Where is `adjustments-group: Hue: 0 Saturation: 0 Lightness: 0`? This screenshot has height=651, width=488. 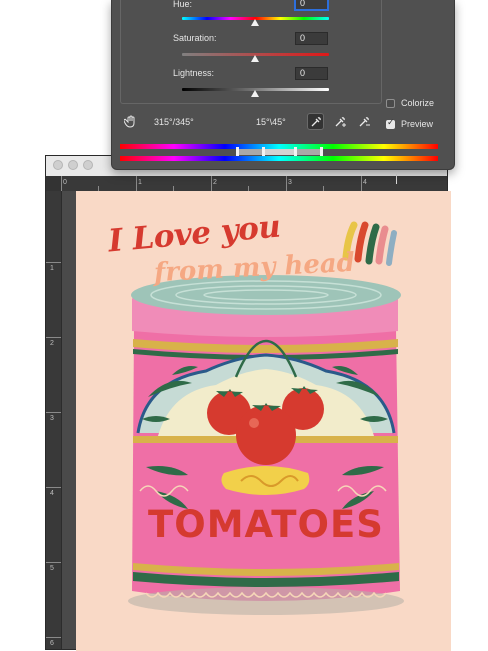
adjustments-group: Hue: 0 Saturation: 0 Lightness: 0 is located at coordinates (251, 52).